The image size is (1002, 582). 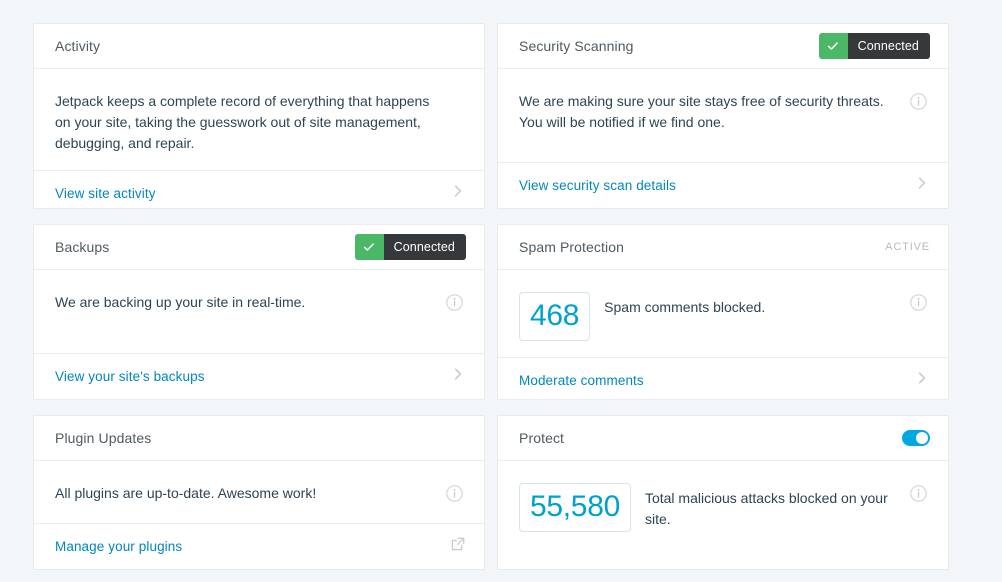 What do you see at coordinates (723, 46) in the screenshot?
I see `card-header-security-scanning: Security Scanning Connected` at bounding box center [723, 46].